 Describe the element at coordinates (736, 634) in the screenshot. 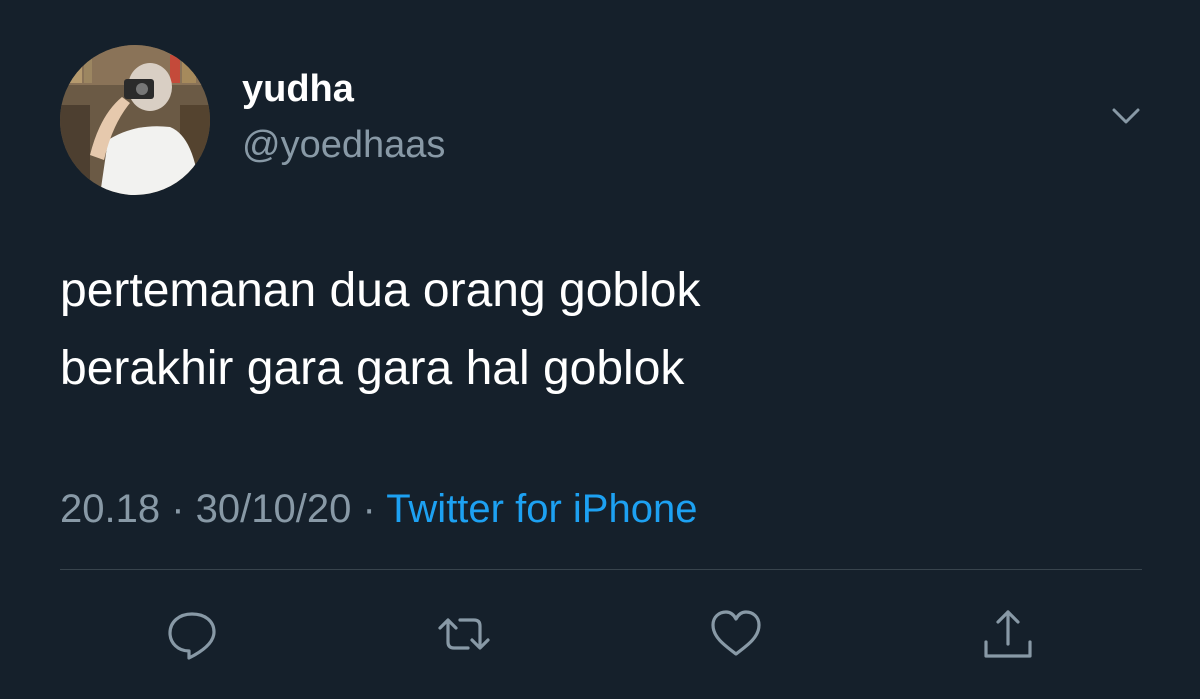

I see `heart-icon` at that location.